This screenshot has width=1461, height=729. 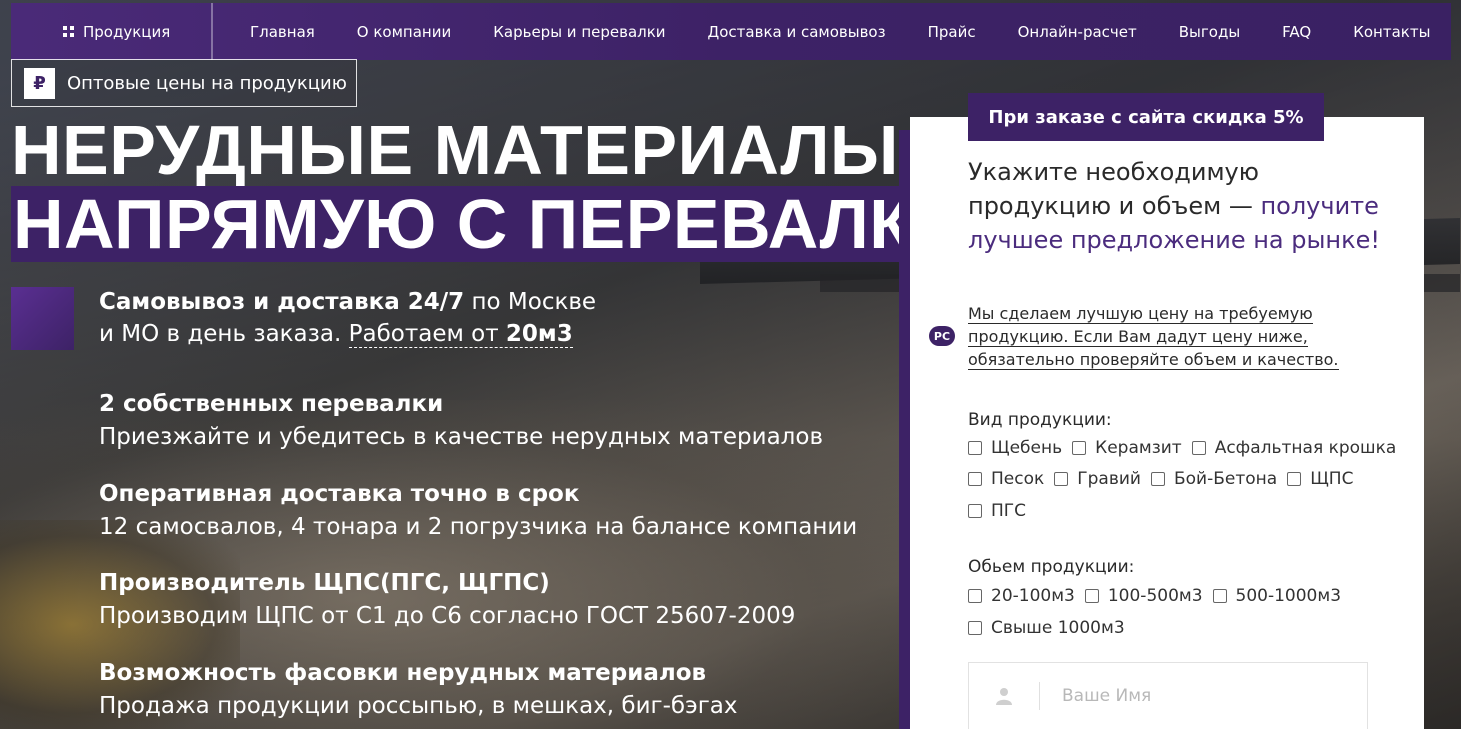 What do you see at coordinates (282, 302) in the screenshot?
I see `feature-pickup-title: Самовывоз и доставка 24/7` at bounding box center [282, 302].